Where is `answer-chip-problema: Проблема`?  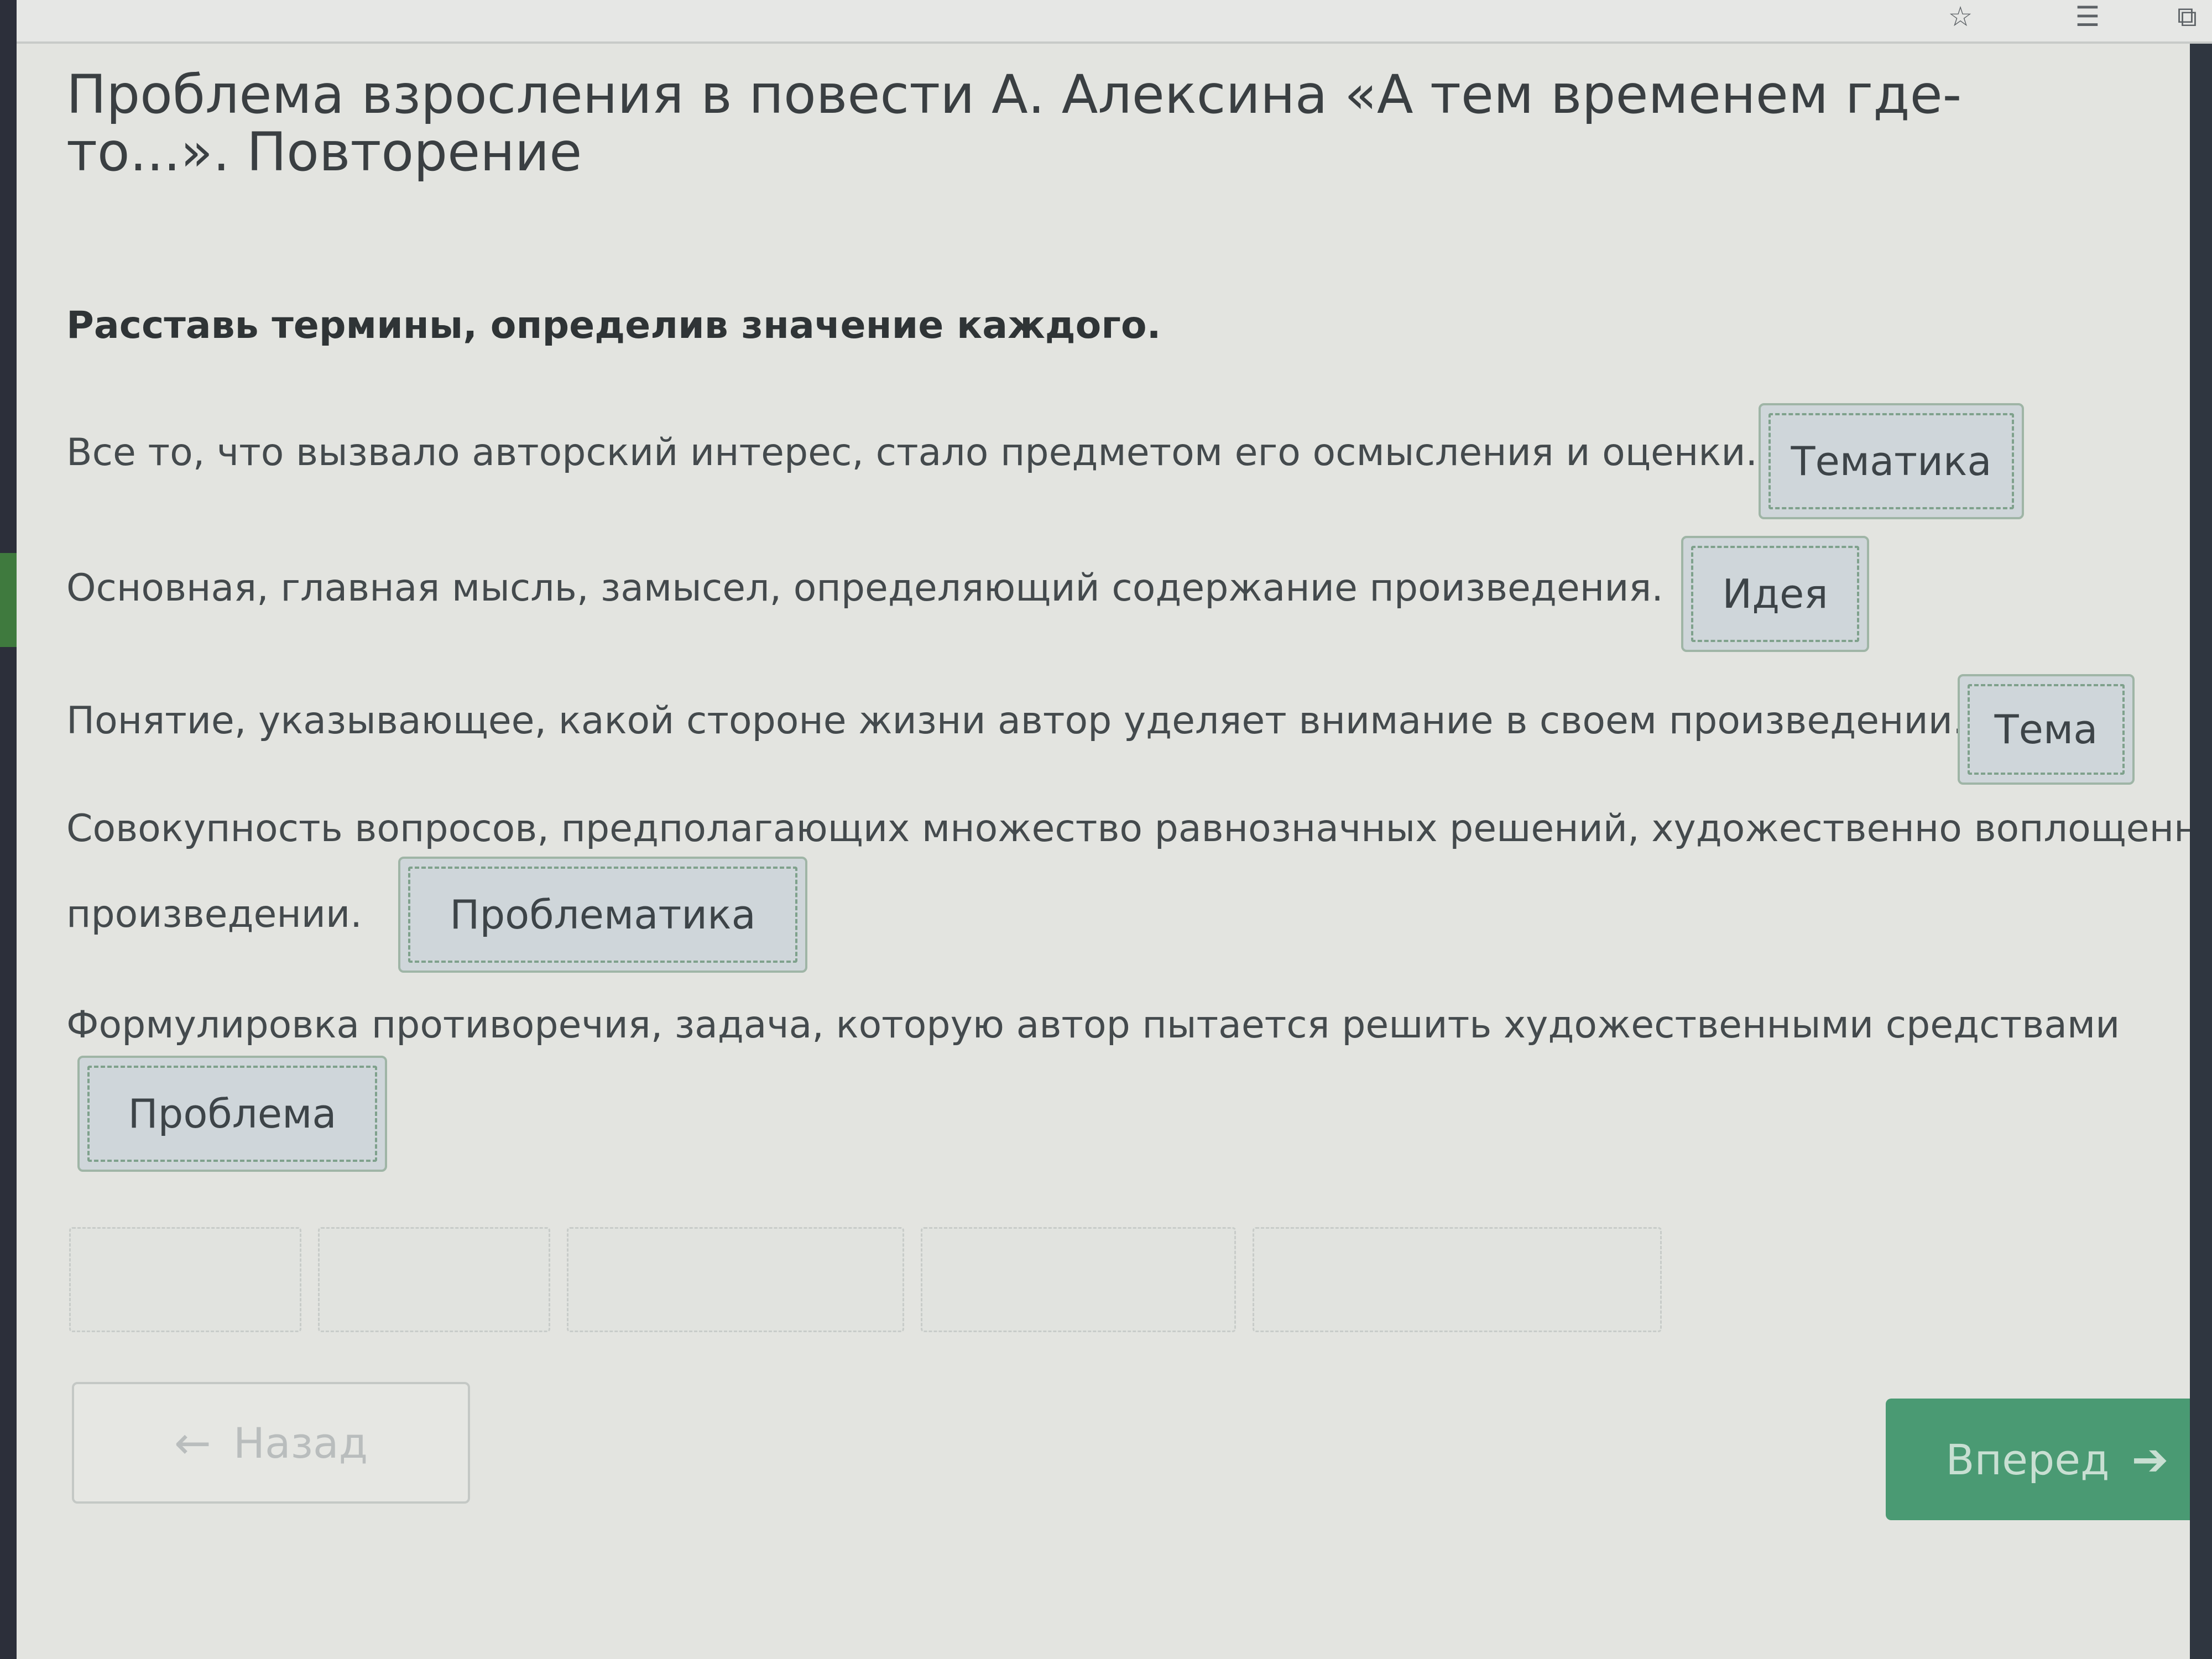
answer-chip-problema: Проблема is located at coordinates (232, 1114).